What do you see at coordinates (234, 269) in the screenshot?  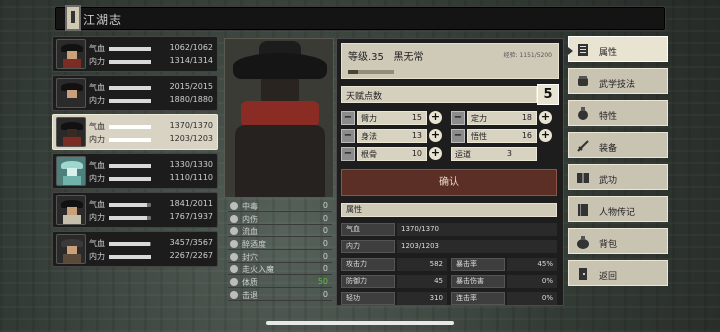 I see `flame-icon` at bounding box center [234, 269].